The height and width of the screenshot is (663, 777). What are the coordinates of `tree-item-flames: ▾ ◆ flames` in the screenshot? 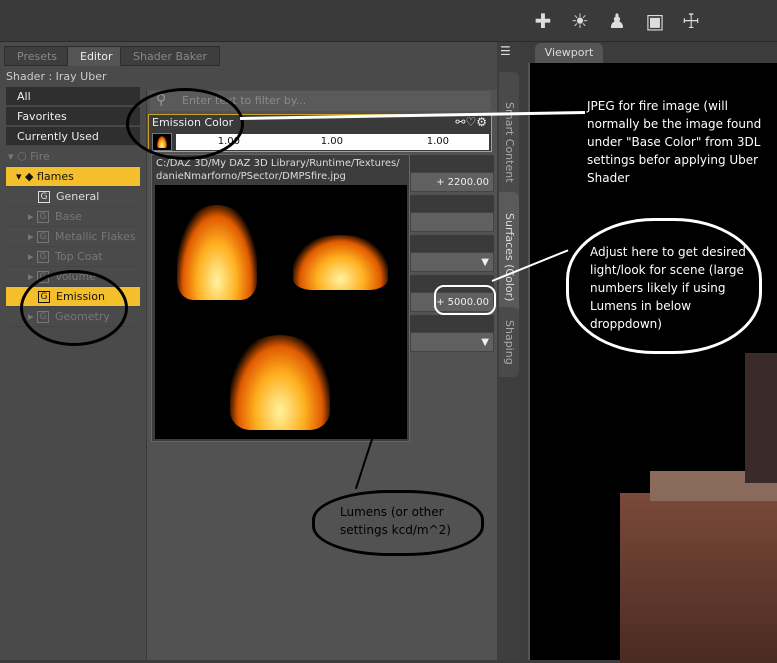 It's located at (73, 177).